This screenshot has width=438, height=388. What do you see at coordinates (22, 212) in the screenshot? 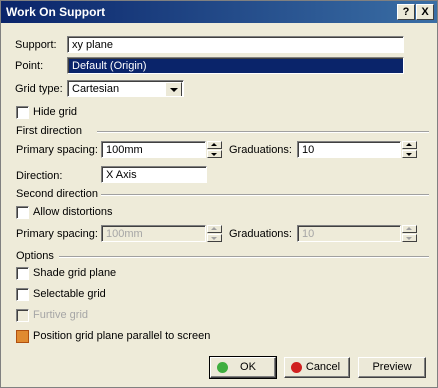
I see `allow-distortions-checkbox` at bounding box center [22, 212].